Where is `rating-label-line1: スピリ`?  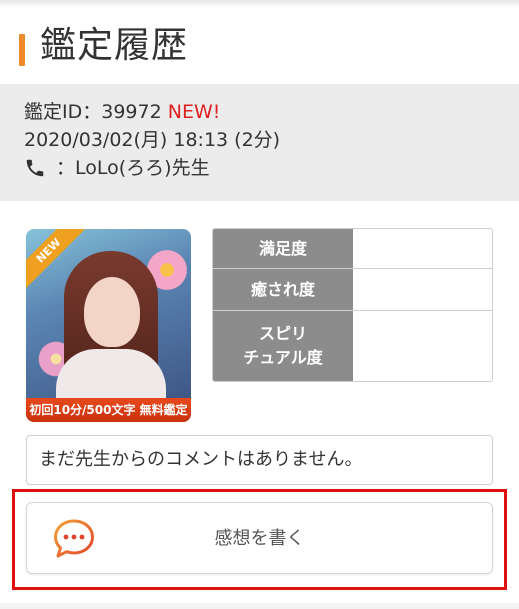
rating-label-line1: スピリ is located at coordinates (282, 333).